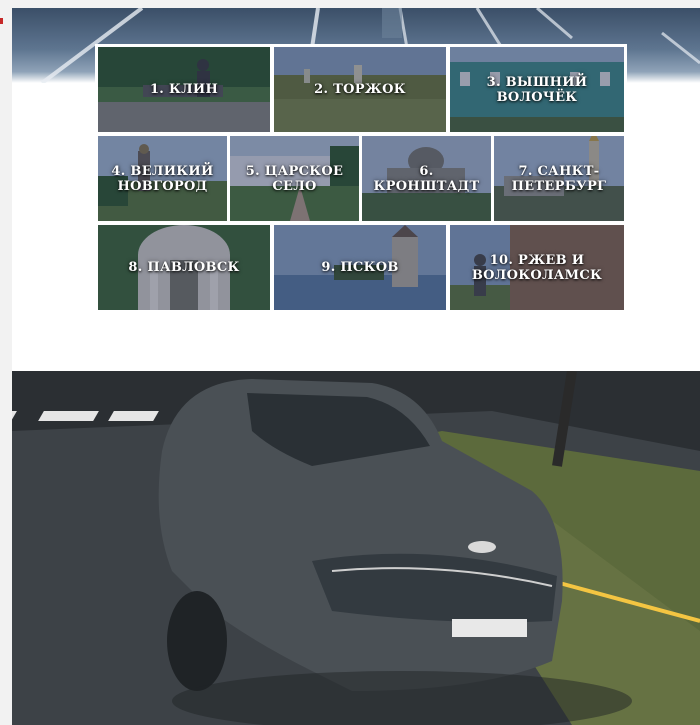  I want to click on tile-label: 5. ЦАРСКОЕ СЕЛО, so click(294, 178).